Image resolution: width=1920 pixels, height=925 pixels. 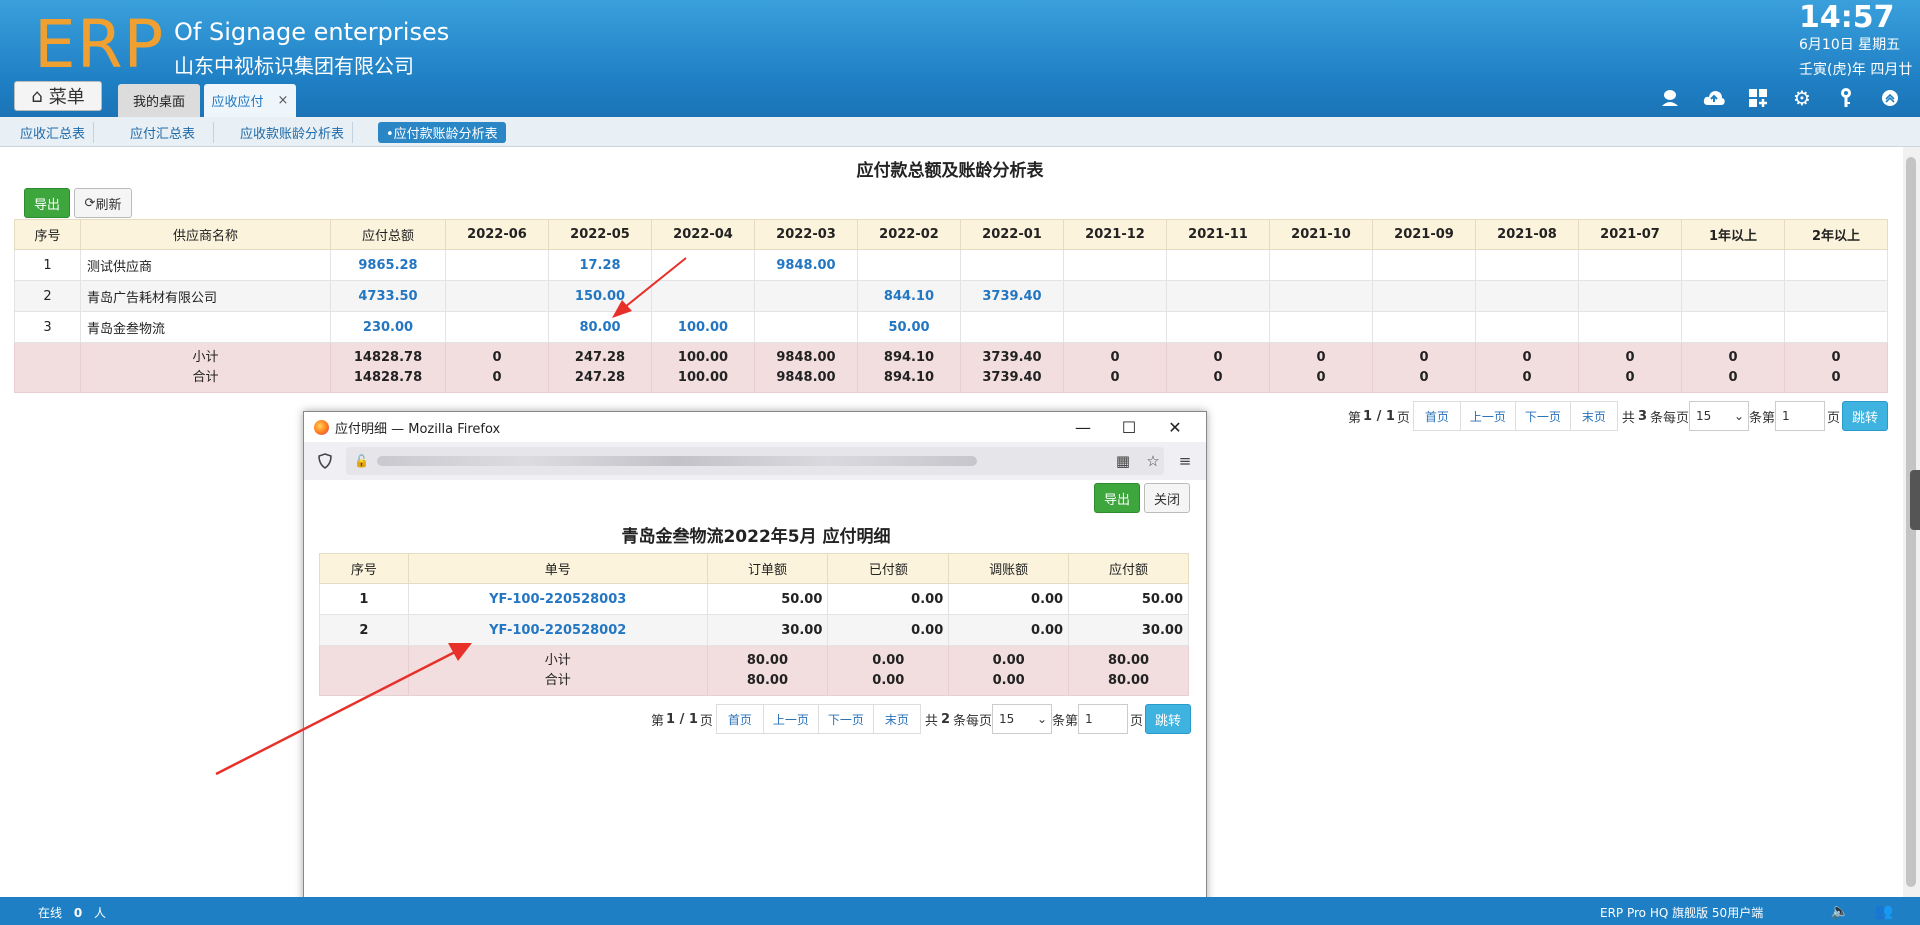 I want to click on subtab-receivable-summary: 应收汇总表, so click(x=53, y=132).